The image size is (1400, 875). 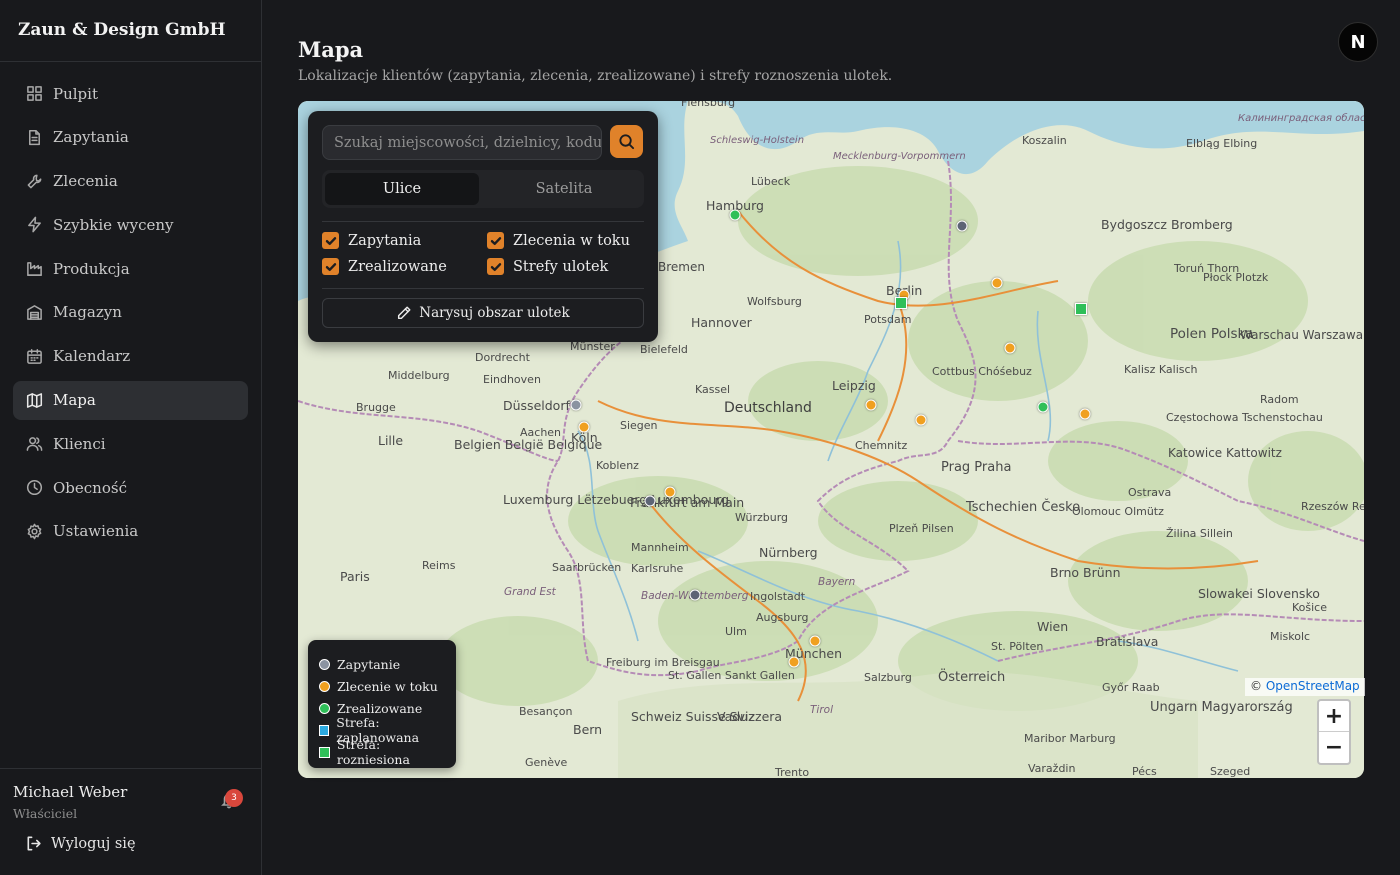 I want to click on map-label-katowice: Katowice Kattowitz, so click(x=1225, y=453).